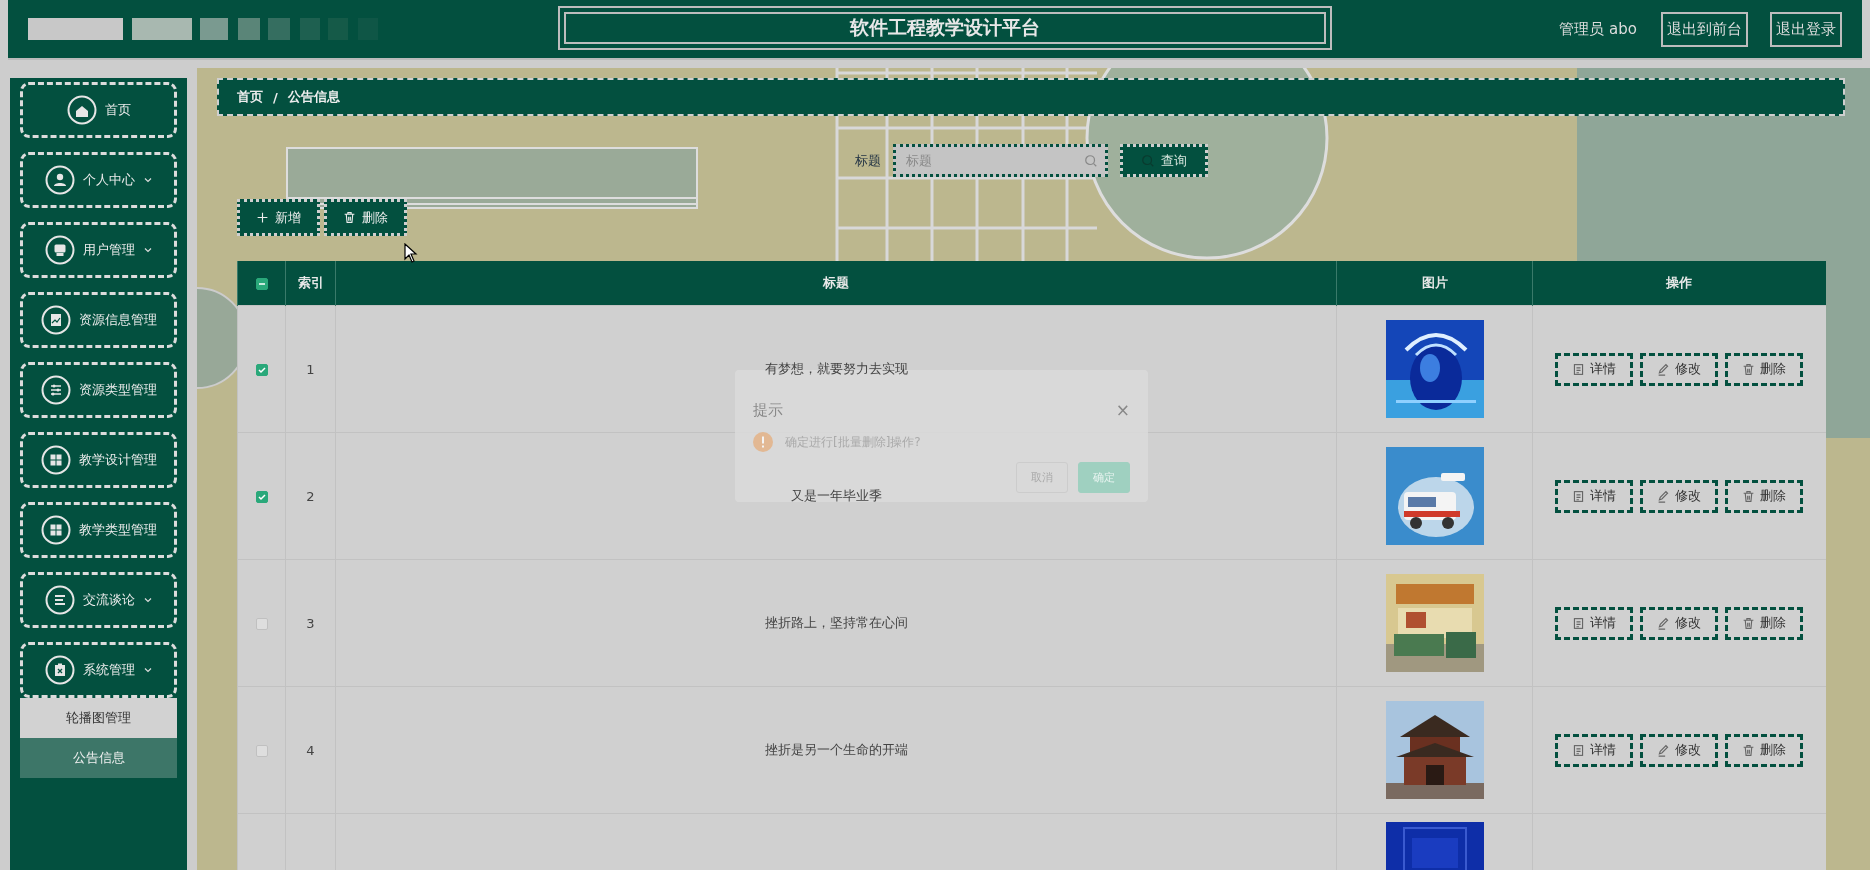 This screenshot has width=1870, height=870. I want to click on column-header: 标题, so click(836, 282).